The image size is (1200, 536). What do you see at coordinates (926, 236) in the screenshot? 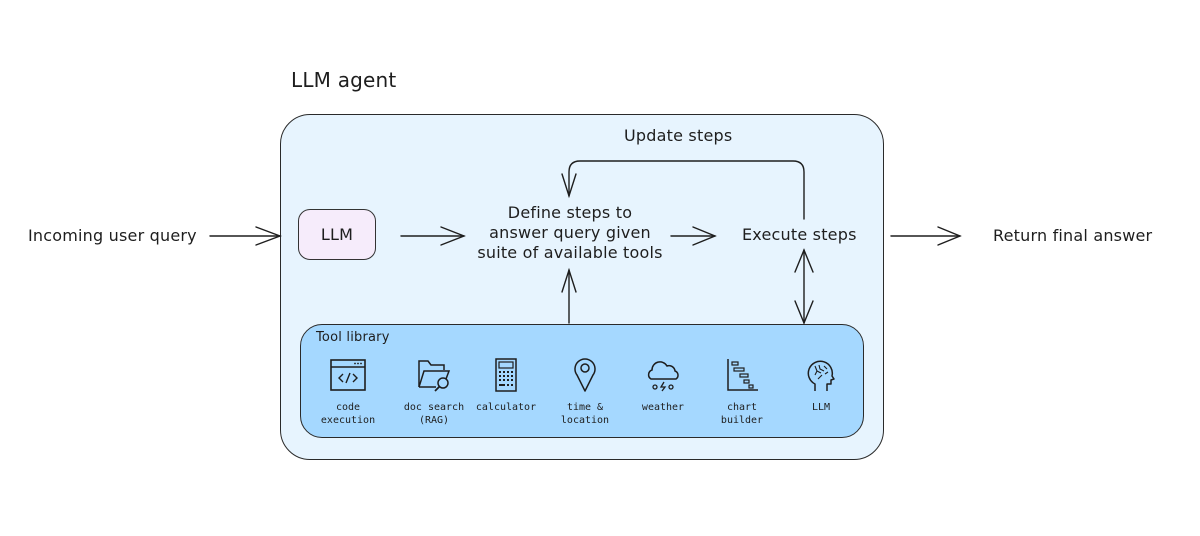
I see `arrow-agent-to-output` at bounding box center [926, 236].